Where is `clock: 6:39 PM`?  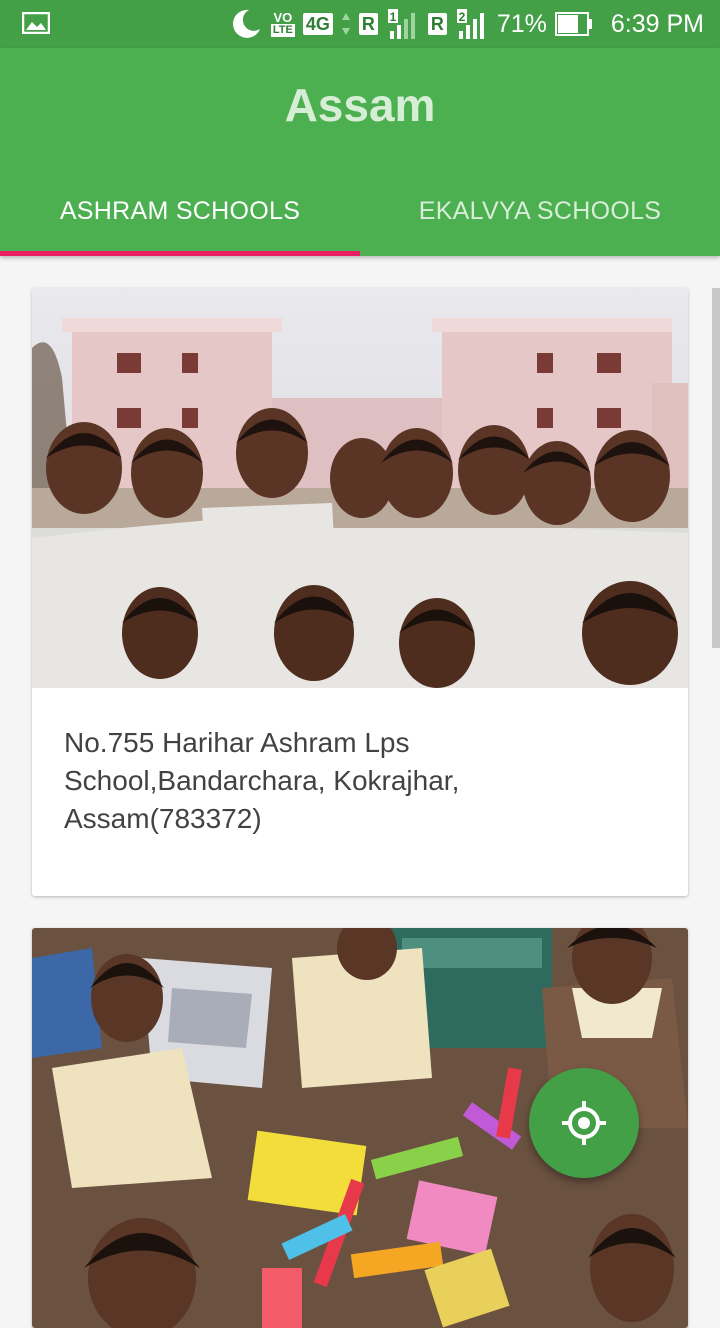 clock: 6:39 PM is located at coordinates (657, 23).